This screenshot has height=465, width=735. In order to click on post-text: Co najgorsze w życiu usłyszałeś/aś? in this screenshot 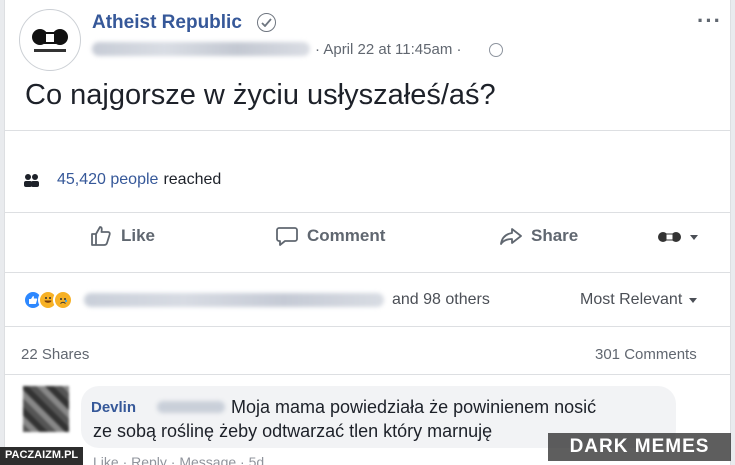, I will do `click(260, 95)`.